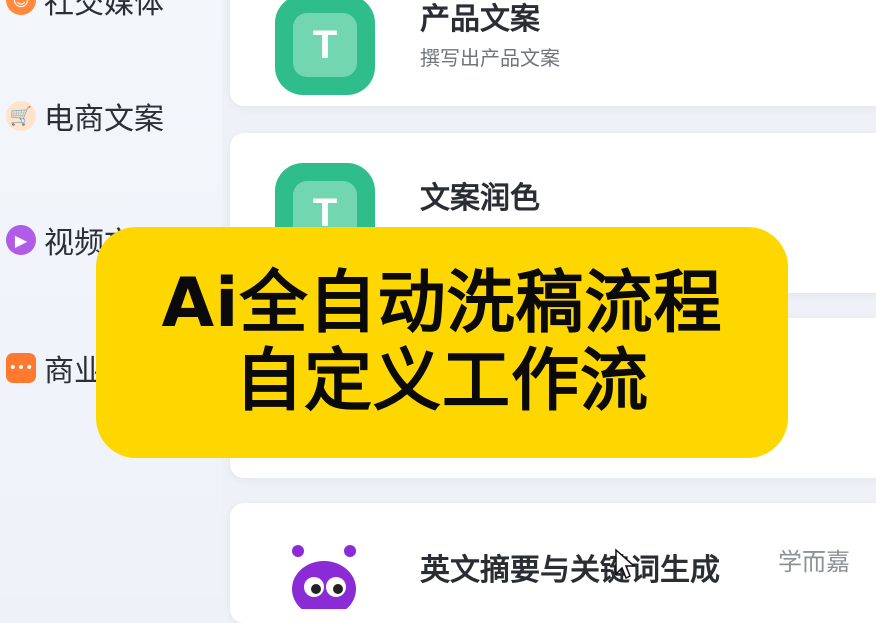 This screenshot has width=876, height=623. Describe the element at coordinates (490, 58) in the screenshot. I see `card-desc: 撰写出产品文案` at that location.